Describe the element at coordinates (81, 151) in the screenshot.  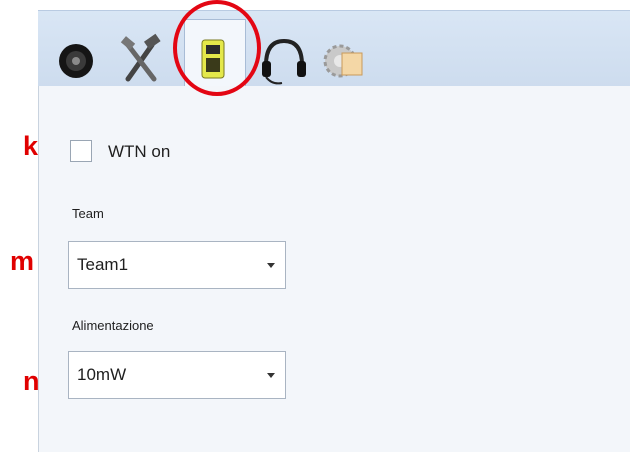
I see `wtn-checkbox` at that location.